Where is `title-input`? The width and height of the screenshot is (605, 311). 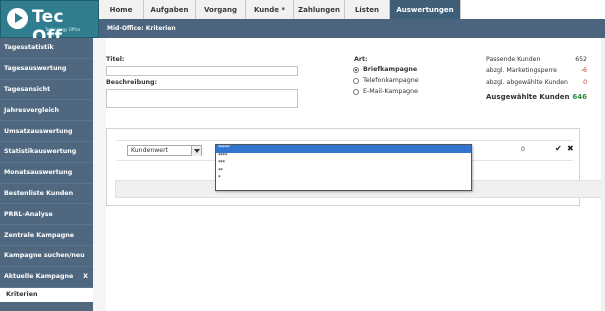 title-input is located at coordinates (202, 71).